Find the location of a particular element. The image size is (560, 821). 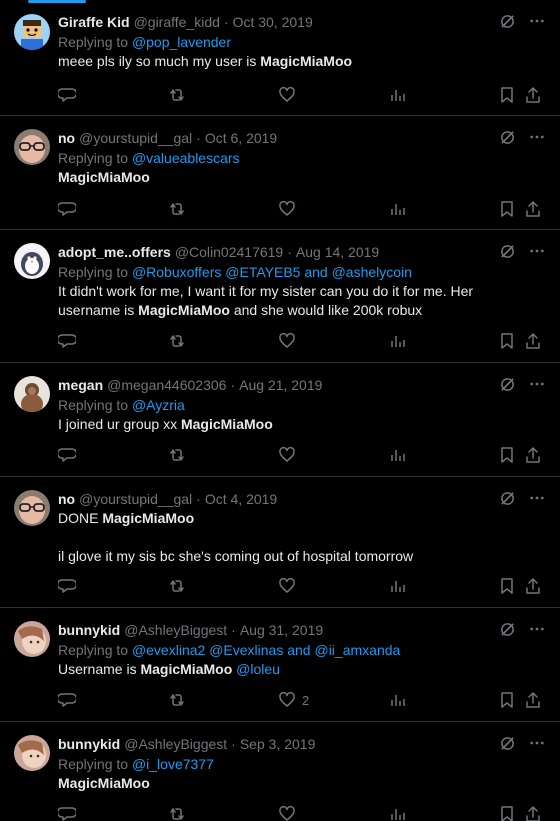

like-button: 2 is located at coordinates (293, 700).